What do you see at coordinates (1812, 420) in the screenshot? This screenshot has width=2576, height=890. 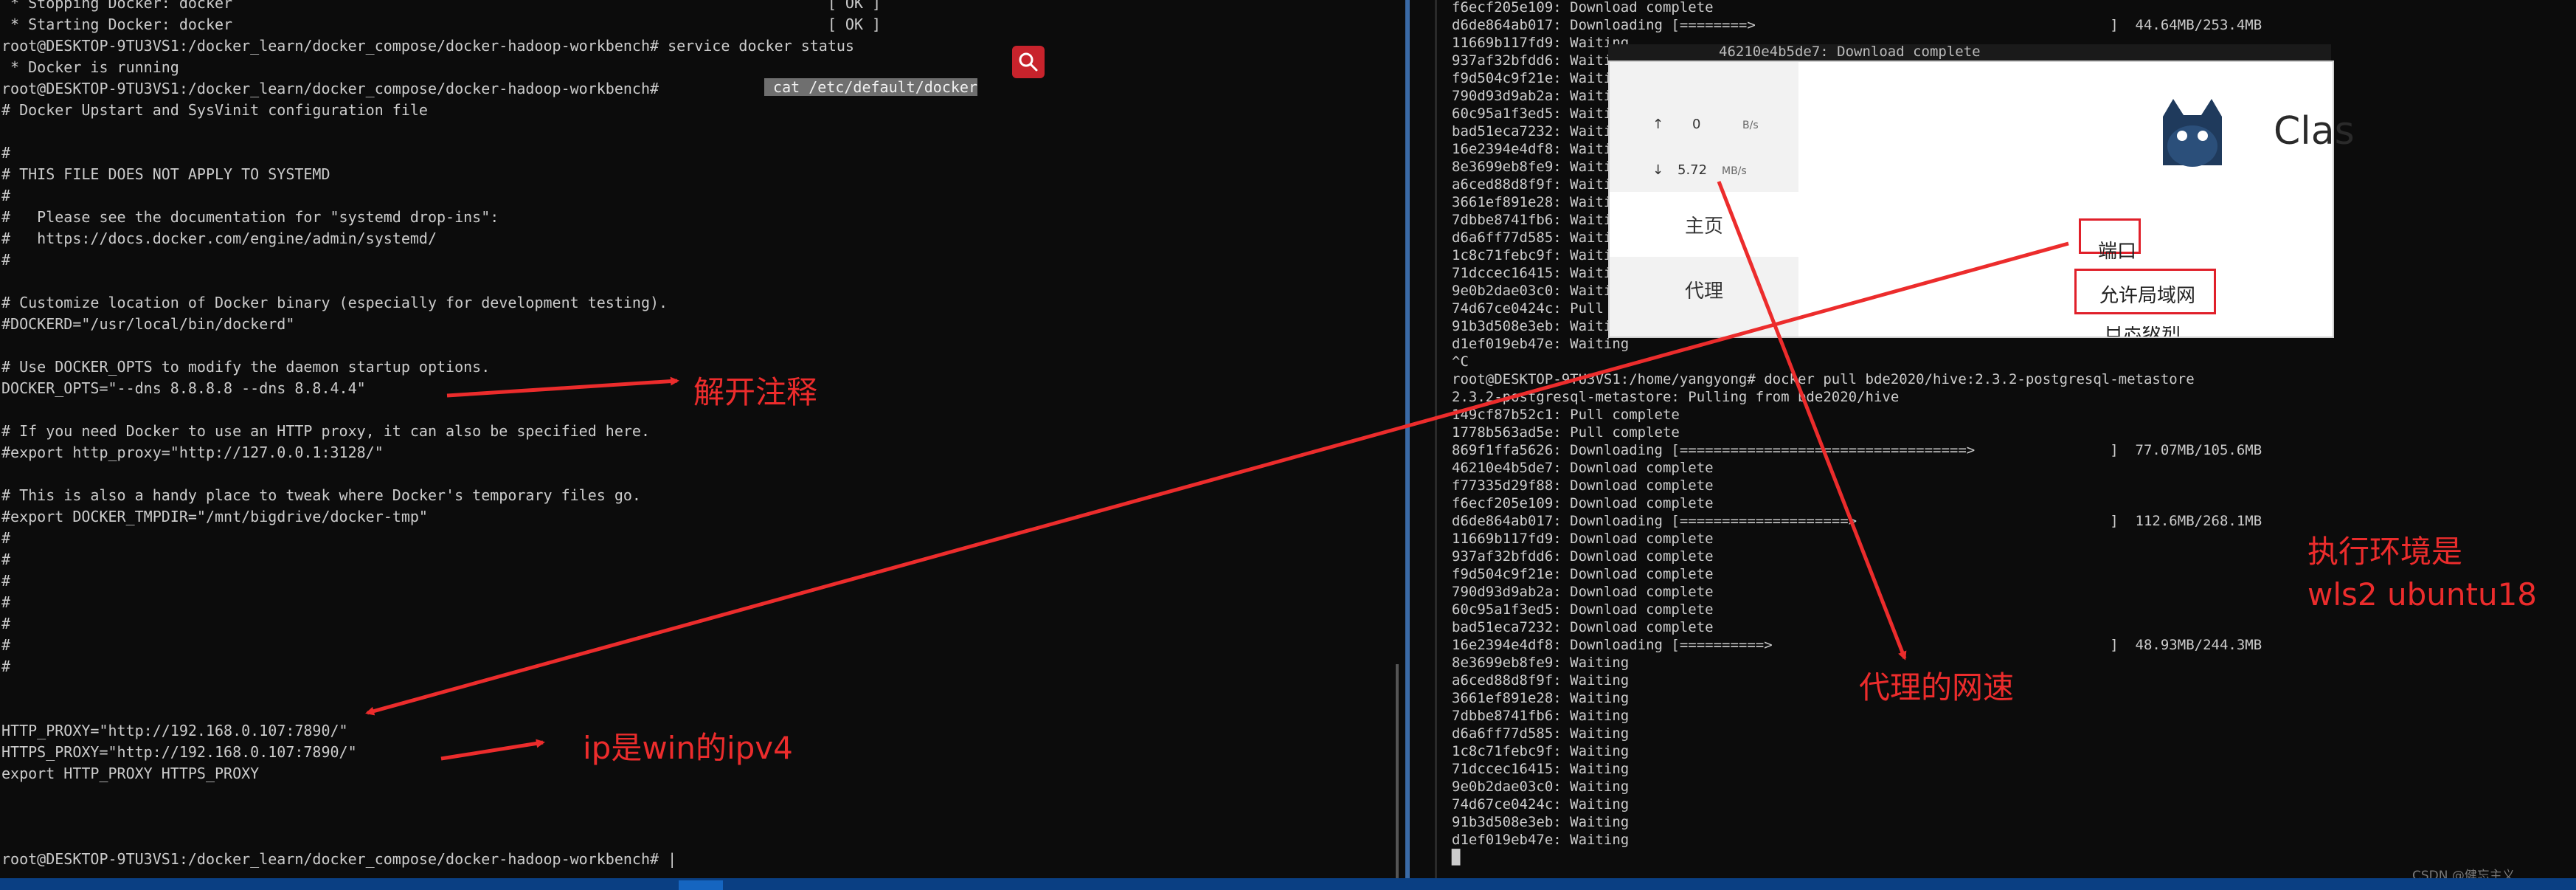 I see `arrow-to-proxy-speed` at bounding box center [1812, 420].